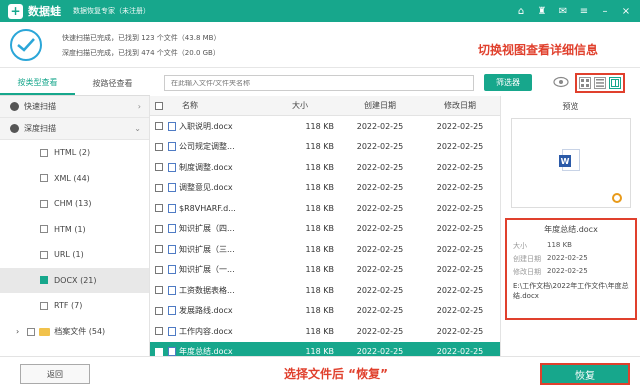  Describe the element at coordinates (74, 129) in the screenshot. I see `sidebar-item-deep-scan: 深度扫描 ⌄` at that location.